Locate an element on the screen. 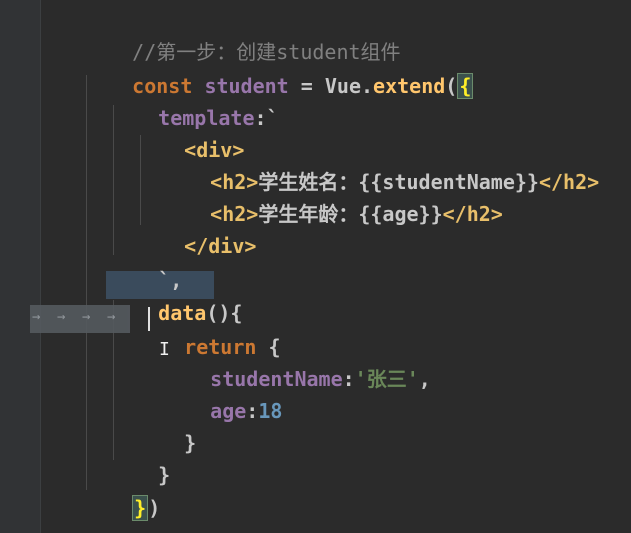  ibeam-cursor-icon: I is located at coordinates (164, 349).